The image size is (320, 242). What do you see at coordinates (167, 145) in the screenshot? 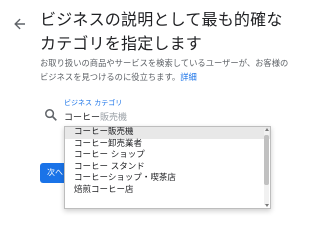
I see `suggestion-item: コーヒー卸売業者` at bounding box center [167, 145].